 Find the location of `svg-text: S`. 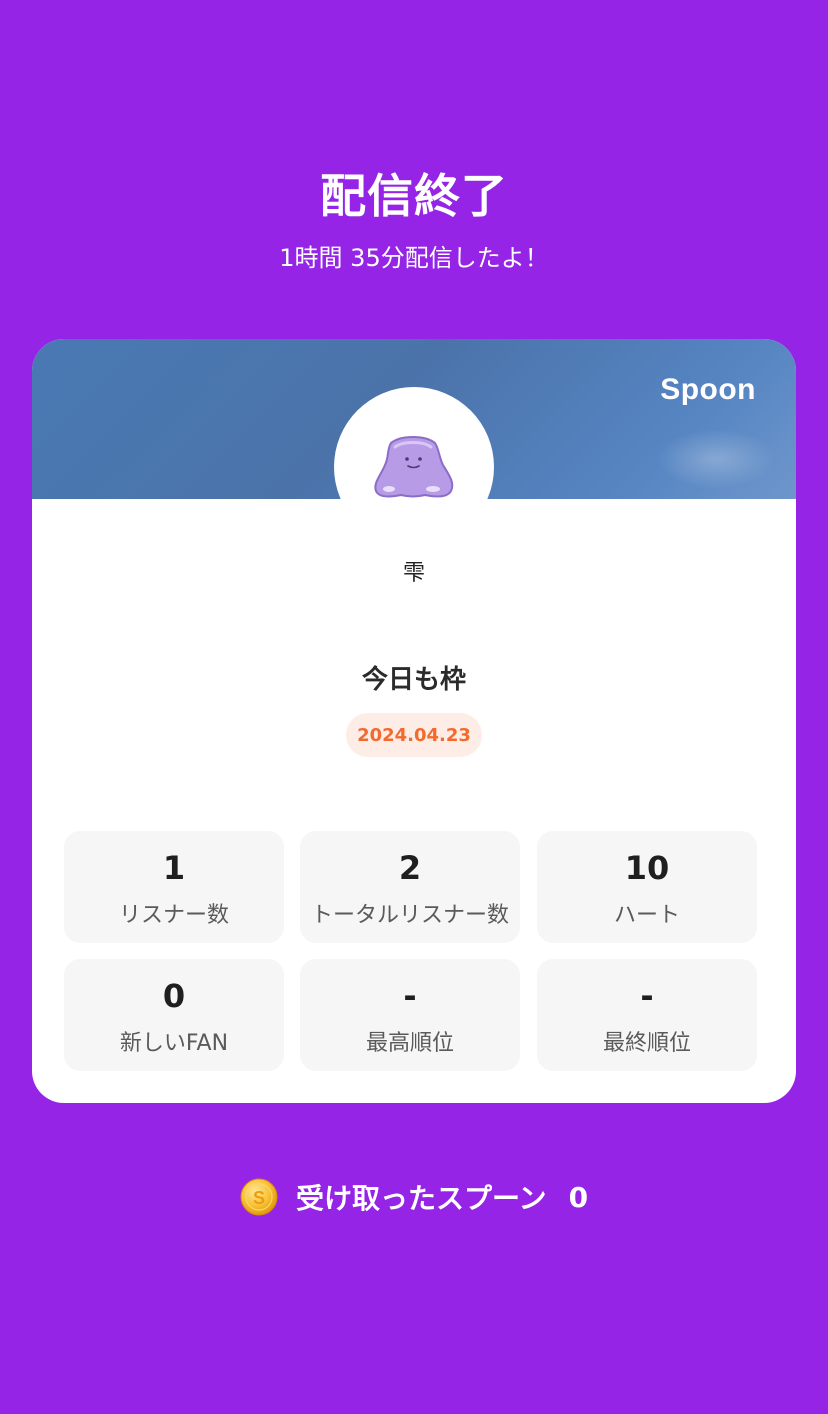

svg-text: S is located at coordinates (259, 1198).